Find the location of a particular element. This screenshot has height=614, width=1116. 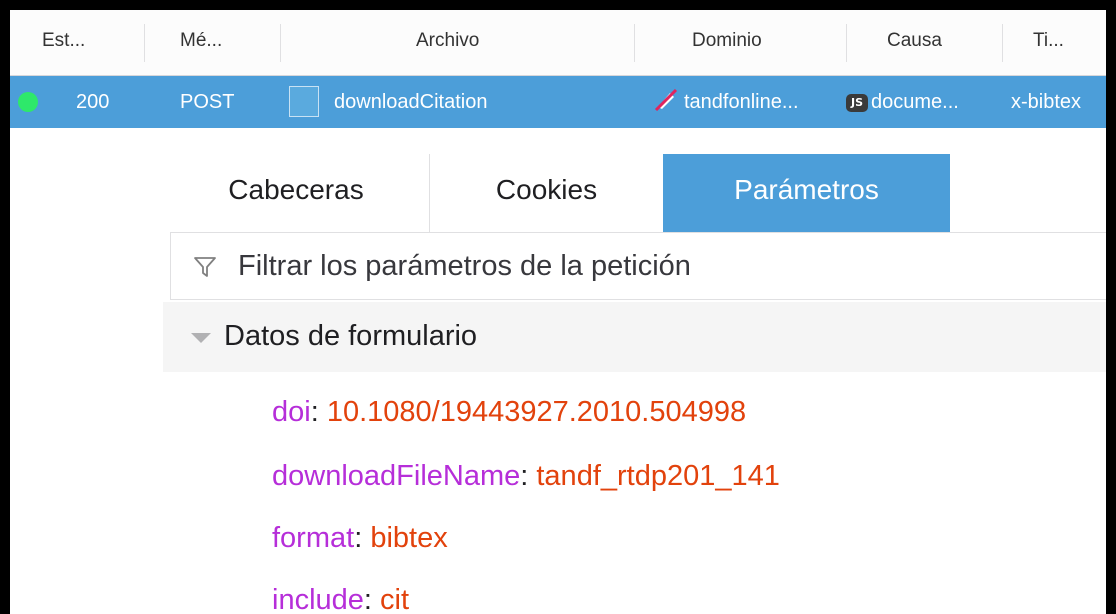

tab-params: Parámetros is located at coordinates (806, 193).